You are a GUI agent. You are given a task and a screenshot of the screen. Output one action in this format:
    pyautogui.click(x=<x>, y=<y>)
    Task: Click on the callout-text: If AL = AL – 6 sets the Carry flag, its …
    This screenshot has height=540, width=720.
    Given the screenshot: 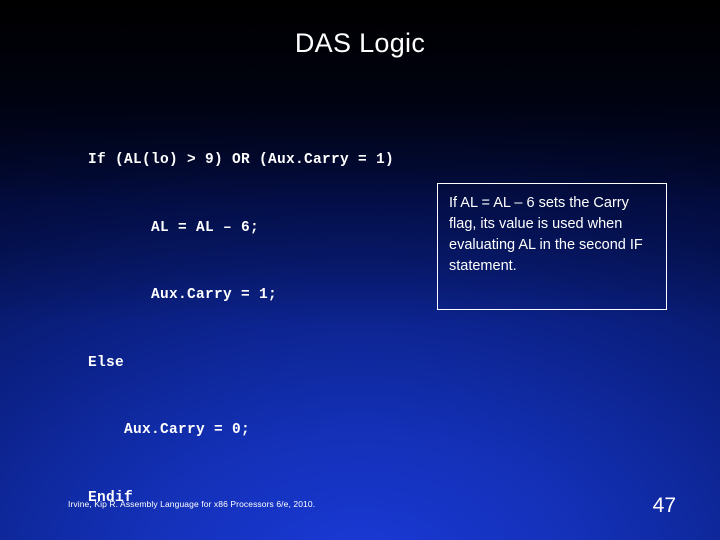 What is the action you would take?
    pyautogui.click(x=546, y=234)
    